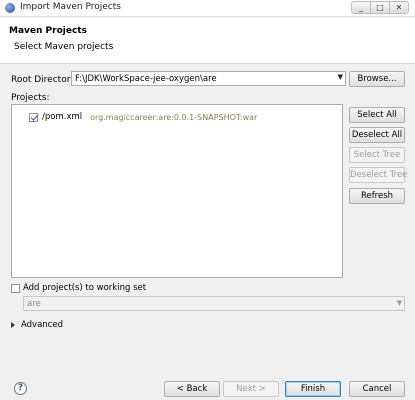 This screenshot has height=400, width=415. I want to click on page-description: Select Maven projects, so click(64, 47).